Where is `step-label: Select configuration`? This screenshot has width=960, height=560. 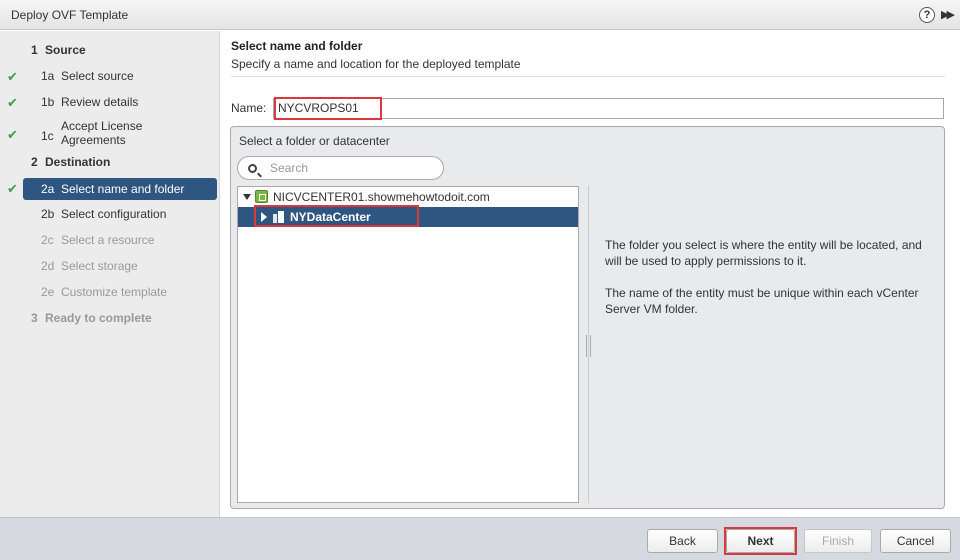 step-label: Select configuration is located at coordinates (114, 214).